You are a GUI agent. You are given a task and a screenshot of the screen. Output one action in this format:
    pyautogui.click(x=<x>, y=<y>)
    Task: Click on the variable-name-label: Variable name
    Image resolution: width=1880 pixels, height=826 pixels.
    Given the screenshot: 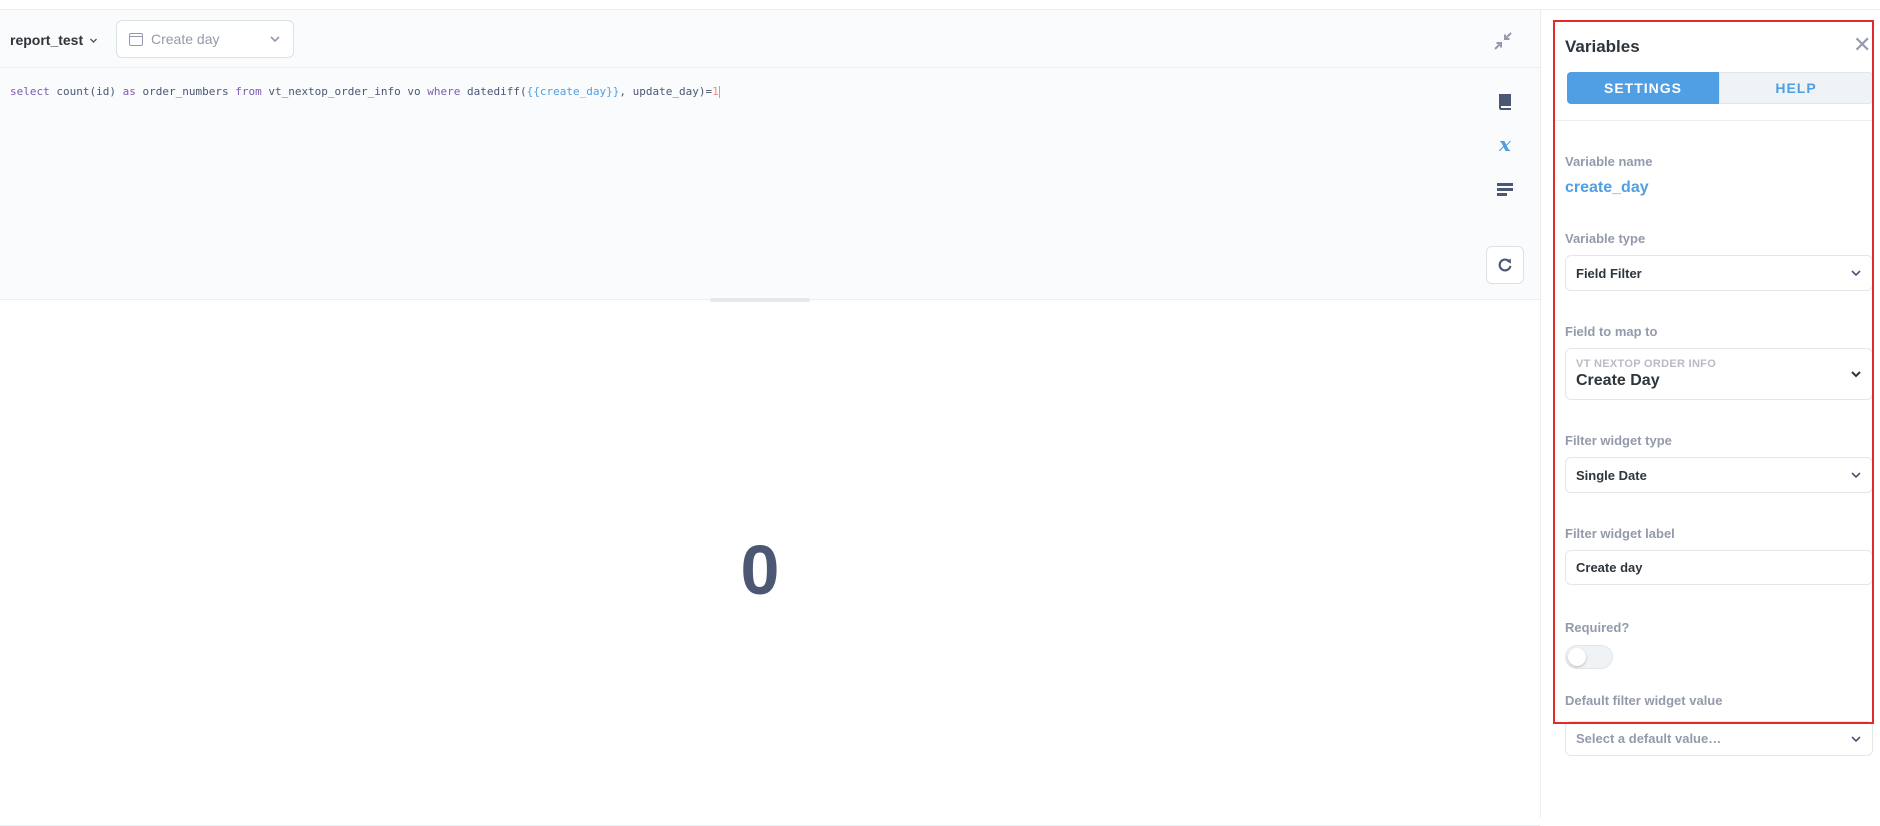 What is the action you would take?
    pyautogui.click(x=1609, y=161)
    